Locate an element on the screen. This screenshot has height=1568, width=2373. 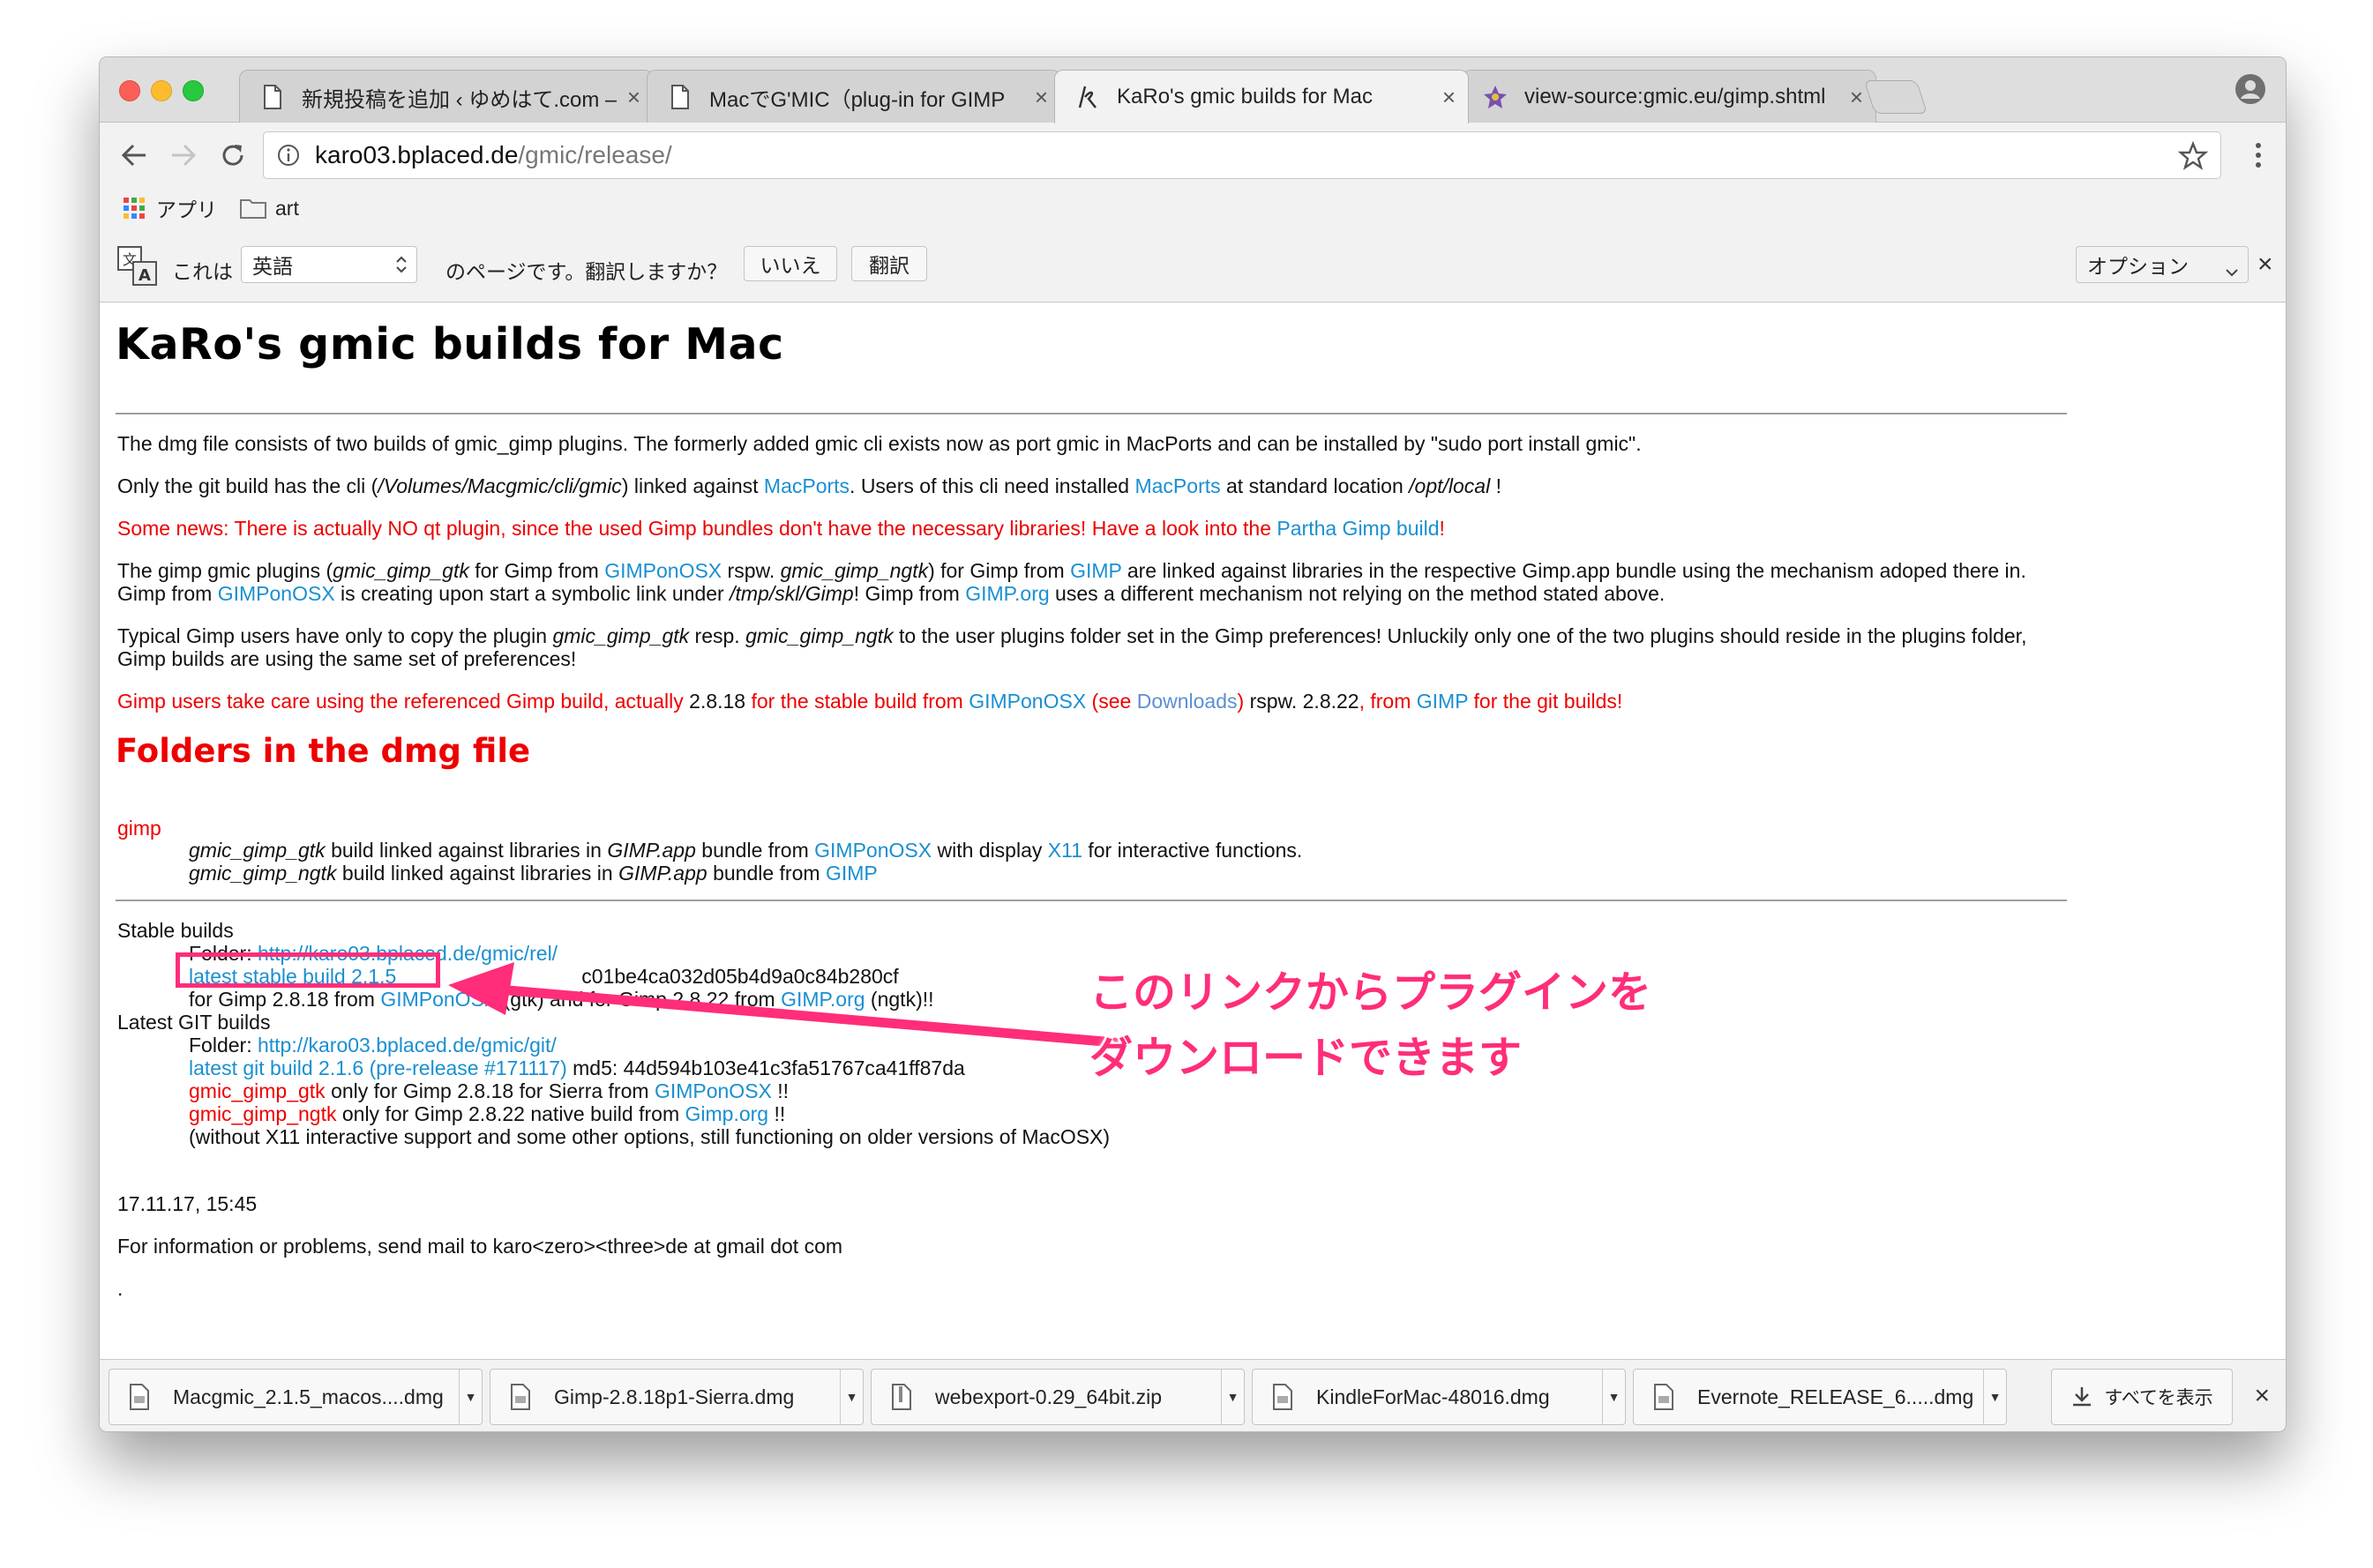
tab-4: view-source:gmic.eu/gimp.shtml × is located at coordinates (1669, 96).